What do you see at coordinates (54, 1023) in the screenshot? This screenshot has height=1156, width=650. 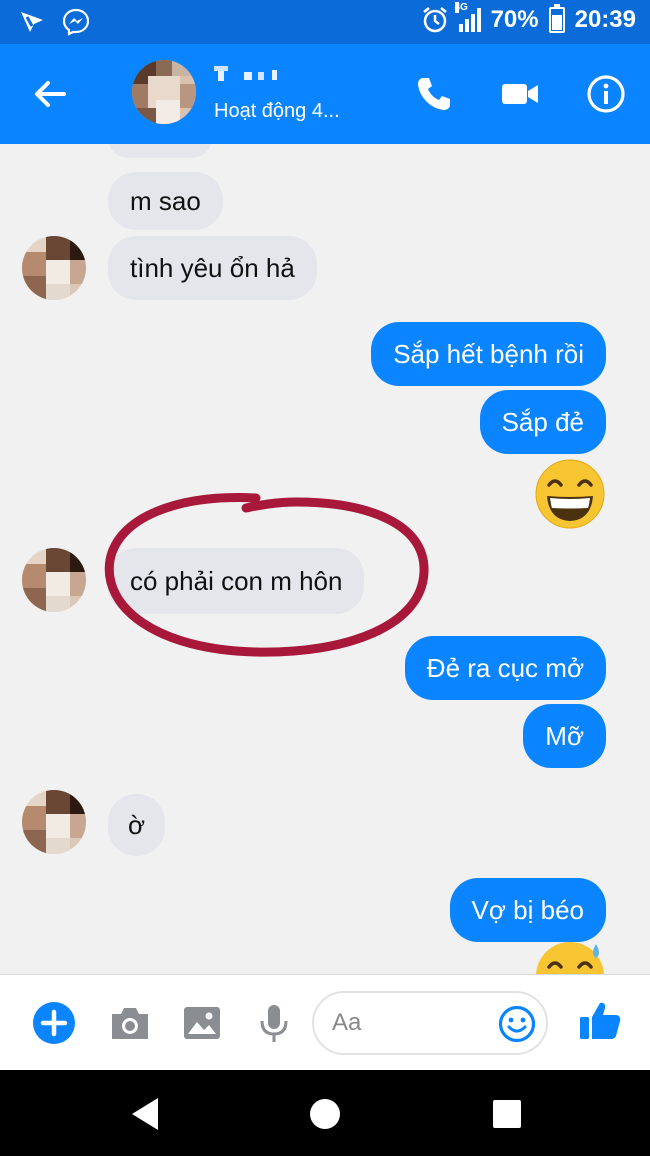 I see `plus-icon` at bounding box center [54, 1023].